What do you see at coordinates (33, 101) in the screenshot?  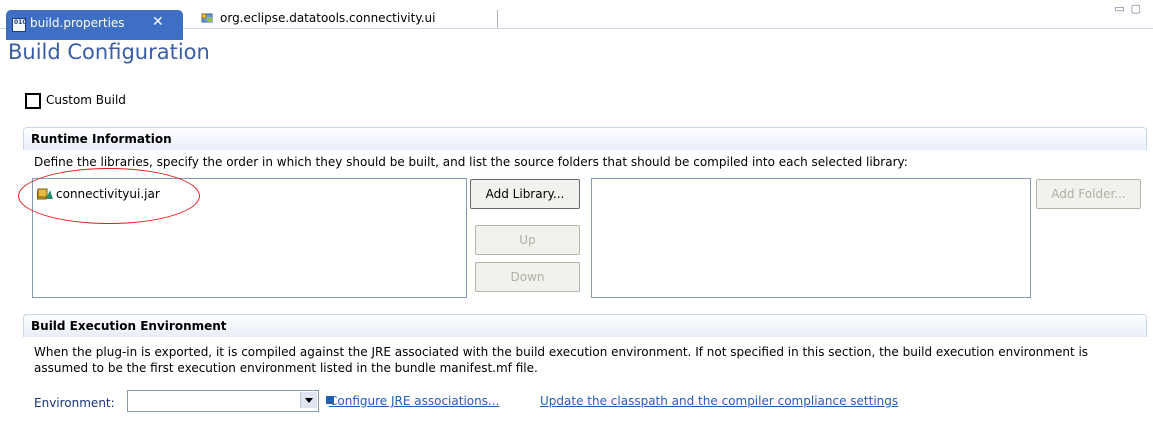 I see `custom-build-checkbox` at bounding box center [33, 101].